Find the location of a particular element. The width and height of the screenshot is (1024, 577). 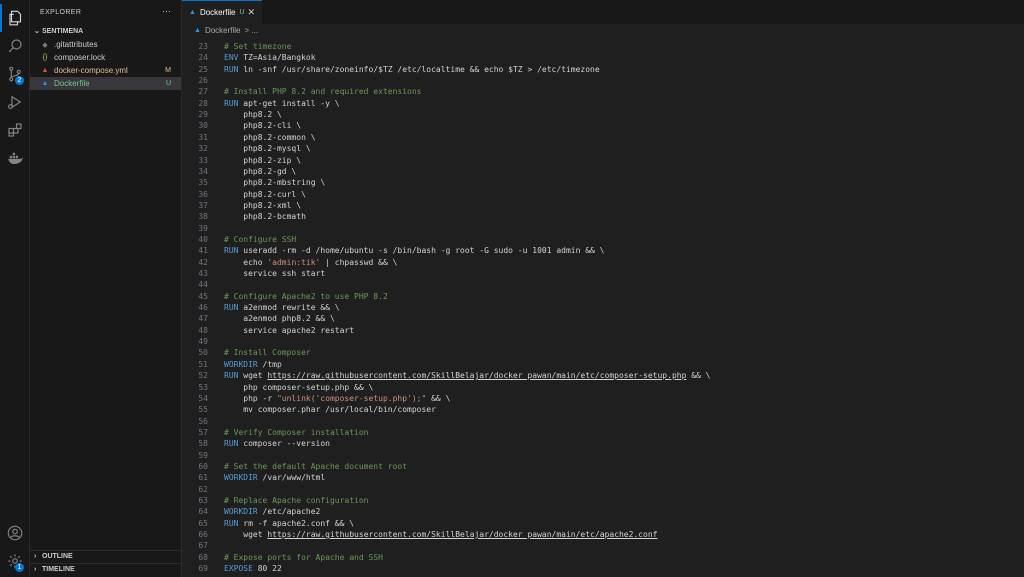

file-type-icon: ▲ is located at coordinates (45, 83).